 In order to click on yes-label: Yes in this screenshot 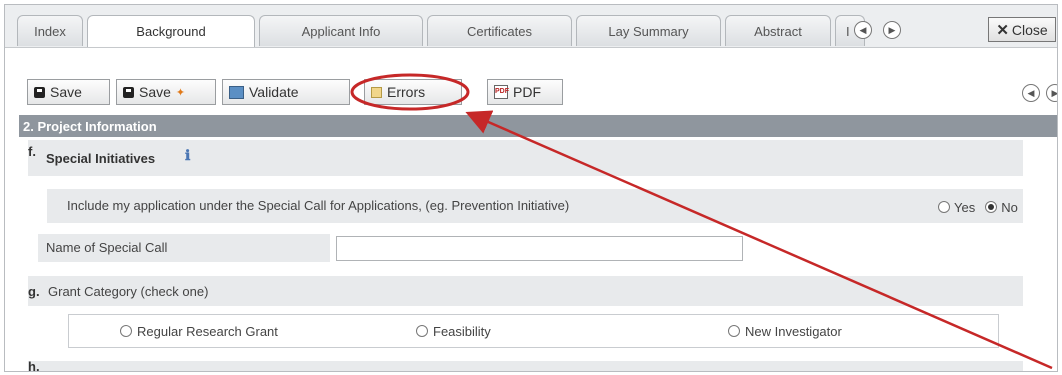, I will do `click(965, 207)`.